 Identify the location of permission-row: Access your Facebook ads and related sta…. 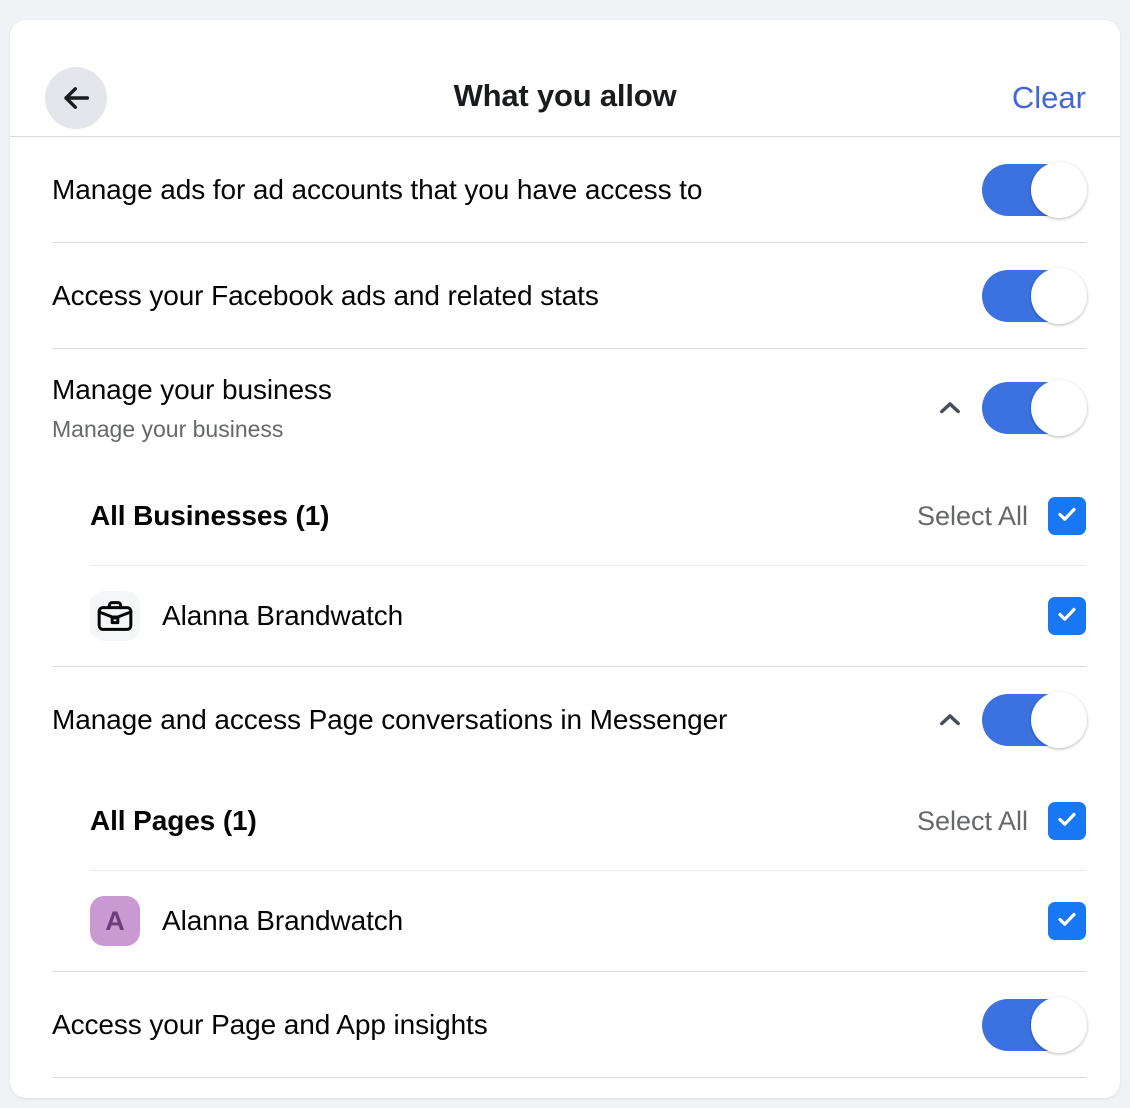
(565, 295).